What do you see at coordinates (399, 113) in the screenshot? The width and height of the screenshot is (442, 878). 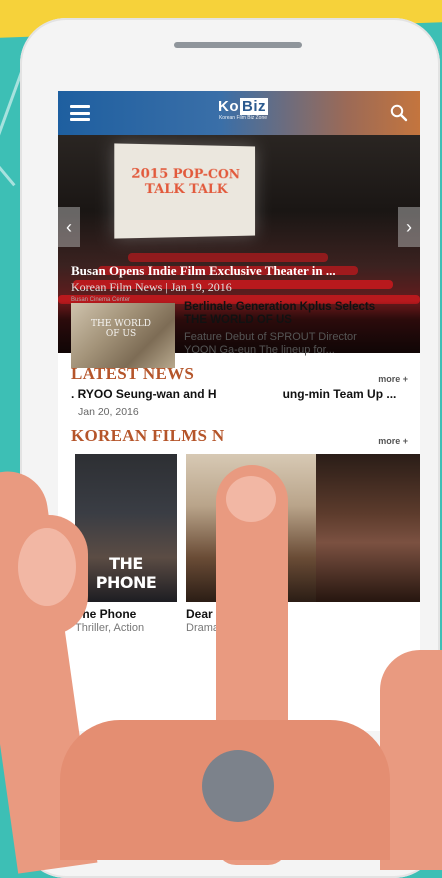 I see `search-icon` at bounding box center [399, 113].